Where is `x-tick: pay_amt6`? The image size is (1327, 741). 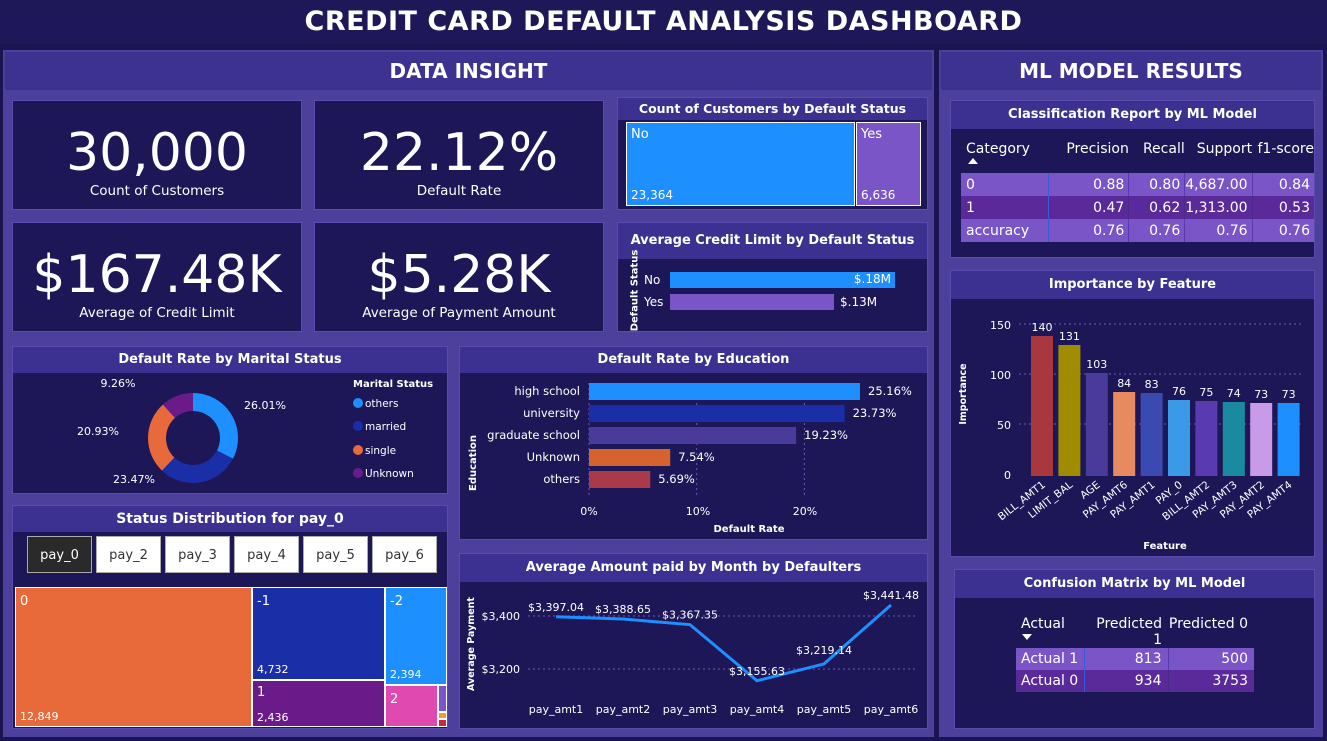
x-tick: pay_amt6 is located at coordinates (891, 709).